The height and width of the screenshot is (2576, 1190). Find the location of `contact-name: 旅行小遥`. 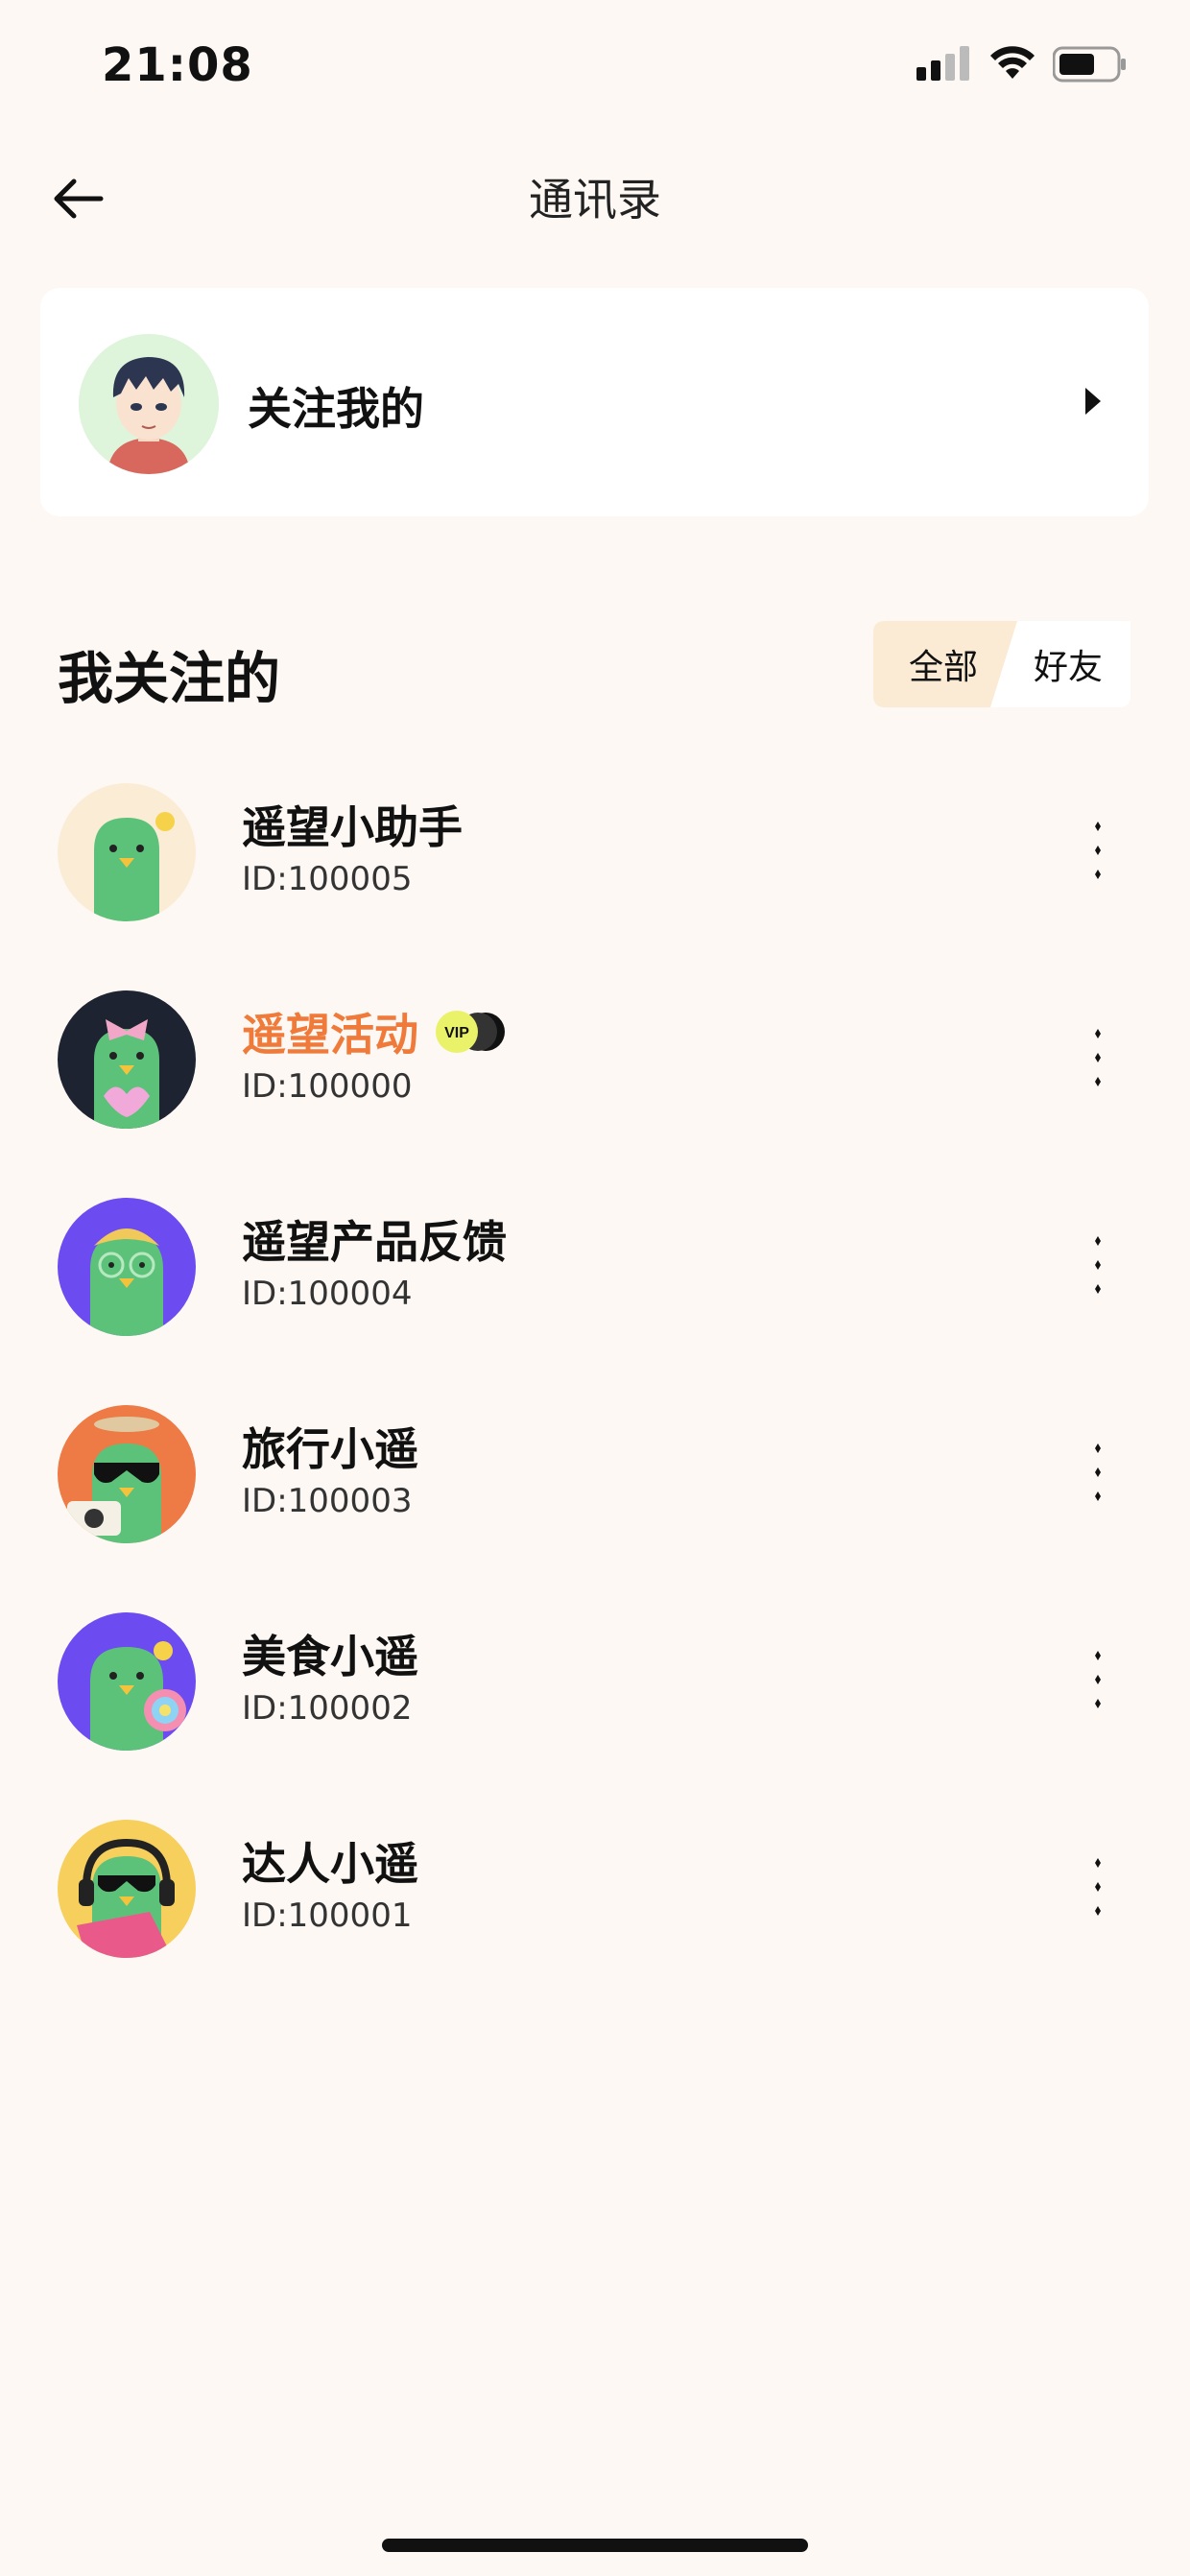

contact-name: 旅行小遥 is located at coordinates (330, 1449).